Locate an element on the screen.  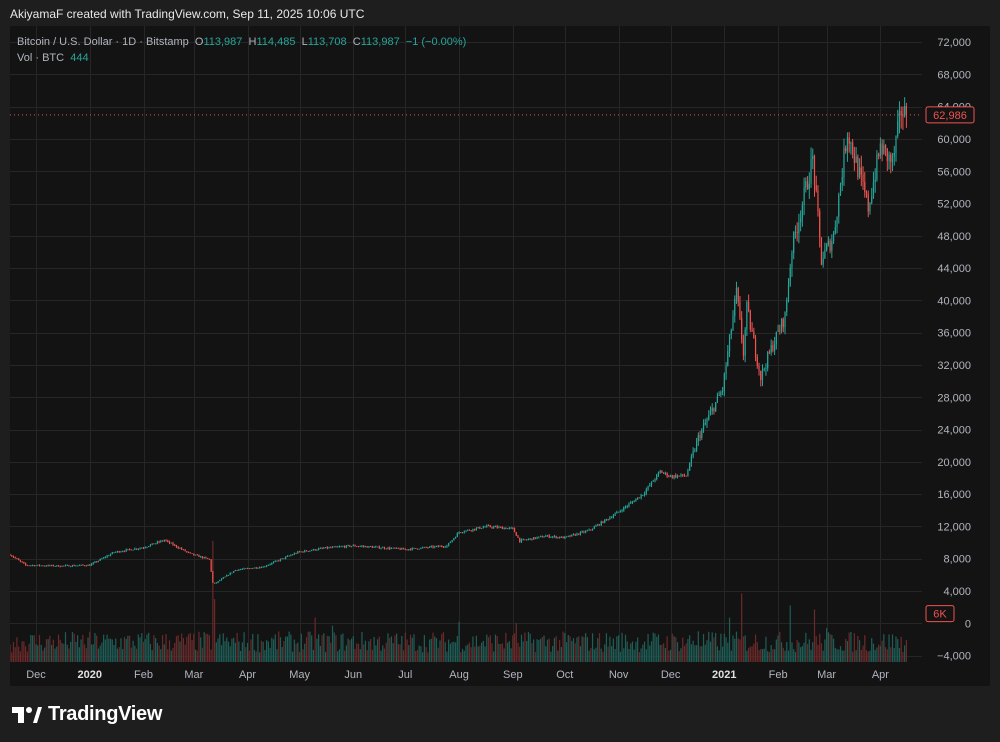
time-tick-label: Dec is located at coordinates (671, 675).